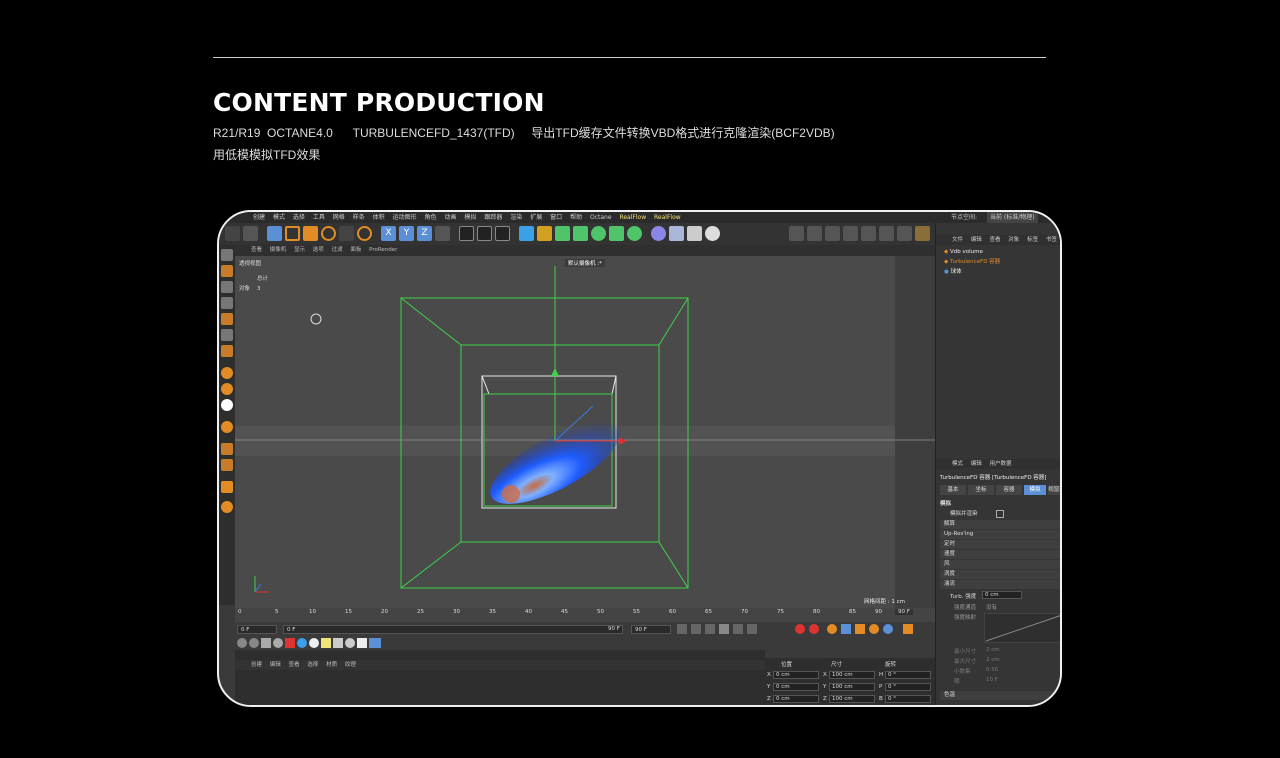 The image size is (1280, 758). Describe the element at coordinates (355, 250) in the screenshot. I see `viewport-menu-item: 面板` at that location.